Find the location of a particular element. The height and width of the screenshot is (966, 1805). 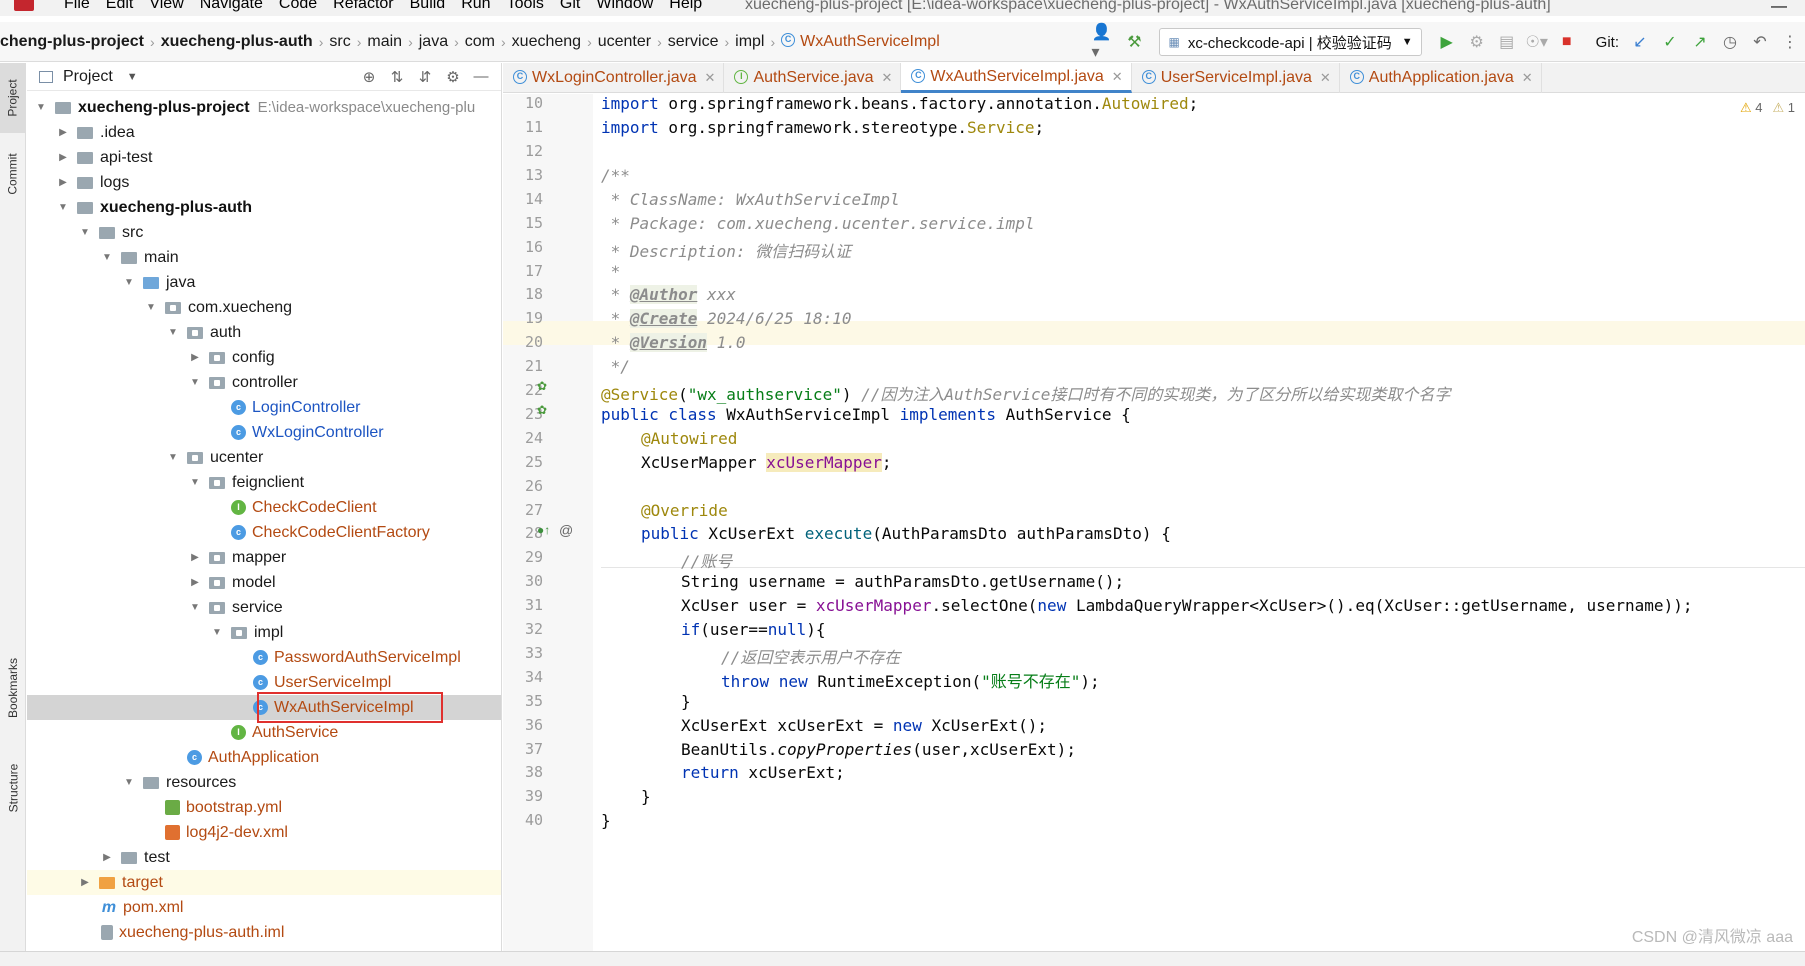

tree-item-api-test: ▶ api-test is located at coordinates (264, 157).